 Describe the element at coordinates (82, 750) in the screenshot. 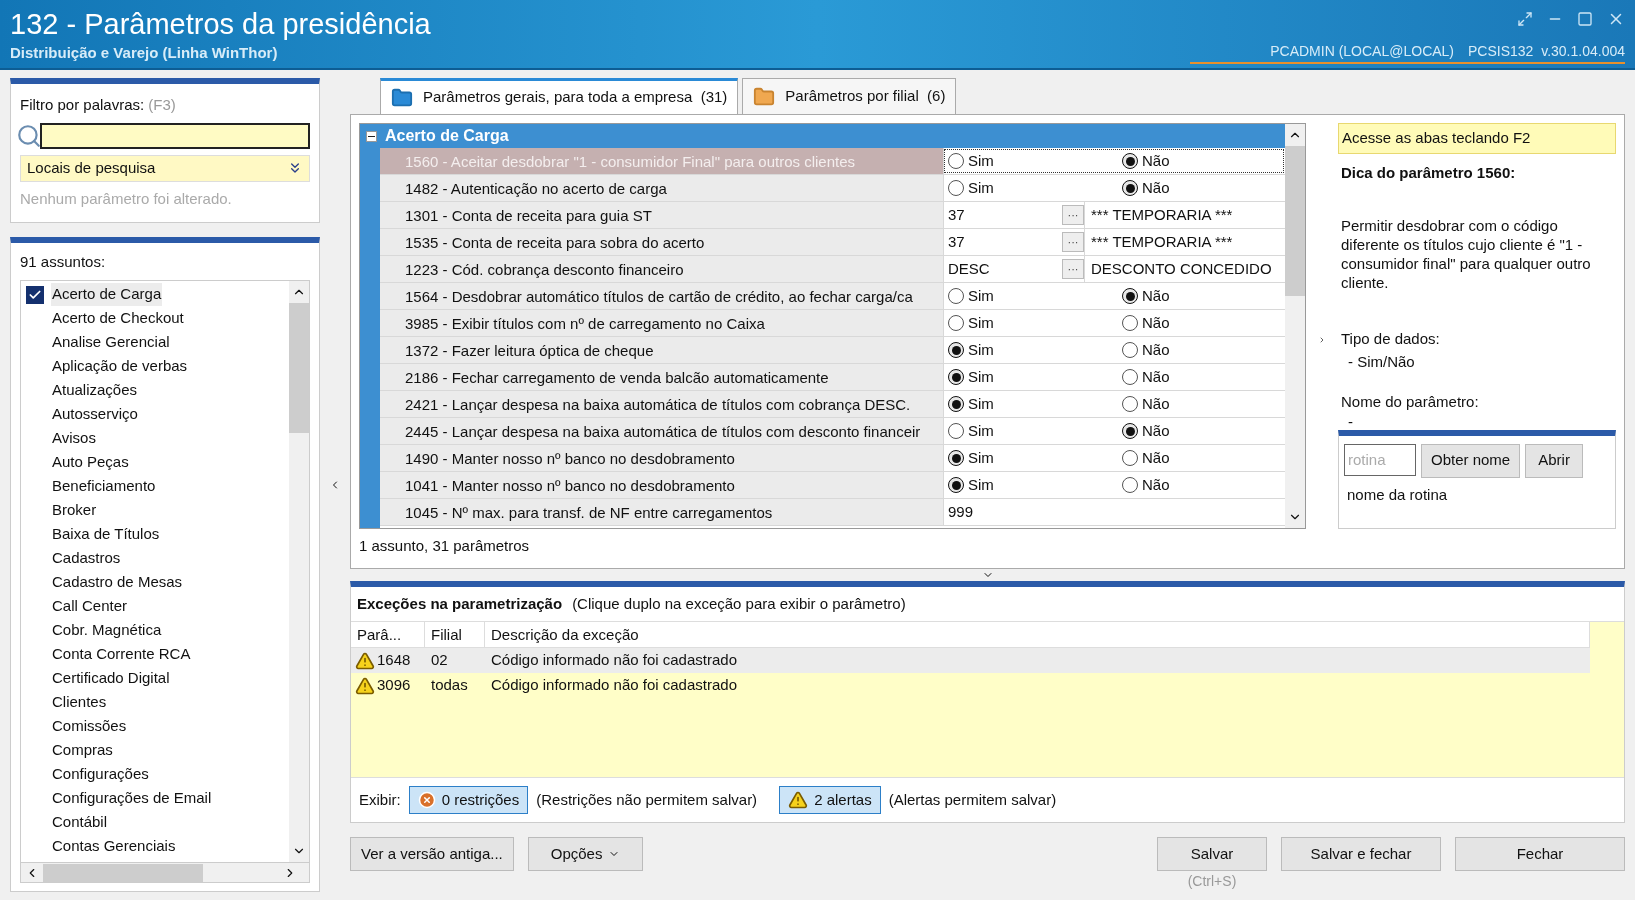

I see `subject-item: Compras` at that location.